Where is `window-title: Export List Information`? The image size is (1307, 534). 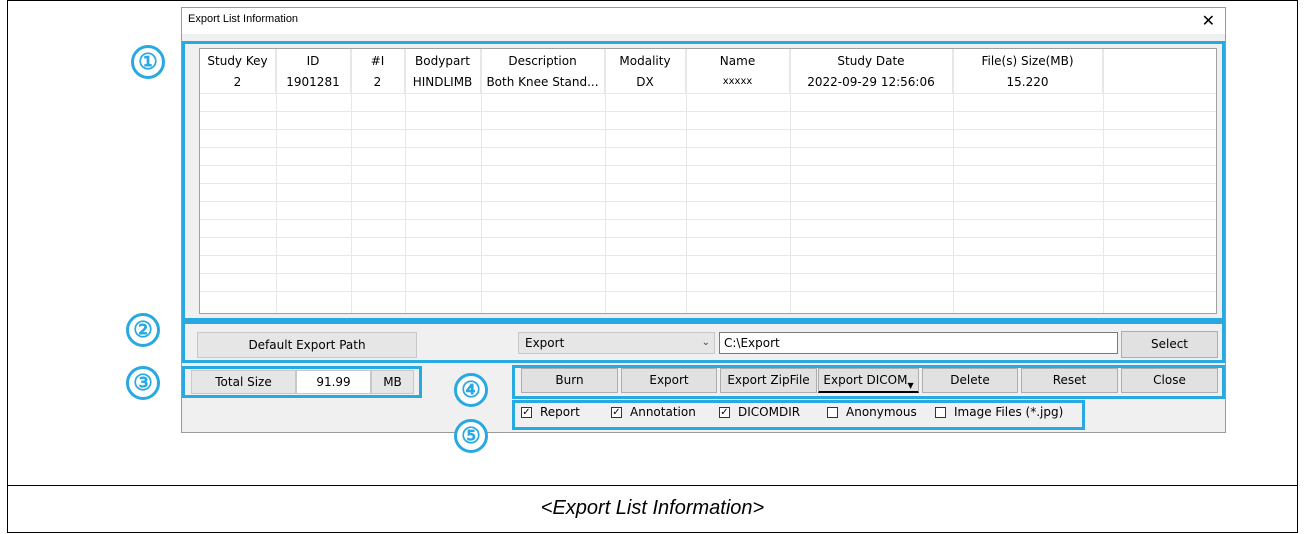 window-title: Export List Information is located at coordinates (243, 19).